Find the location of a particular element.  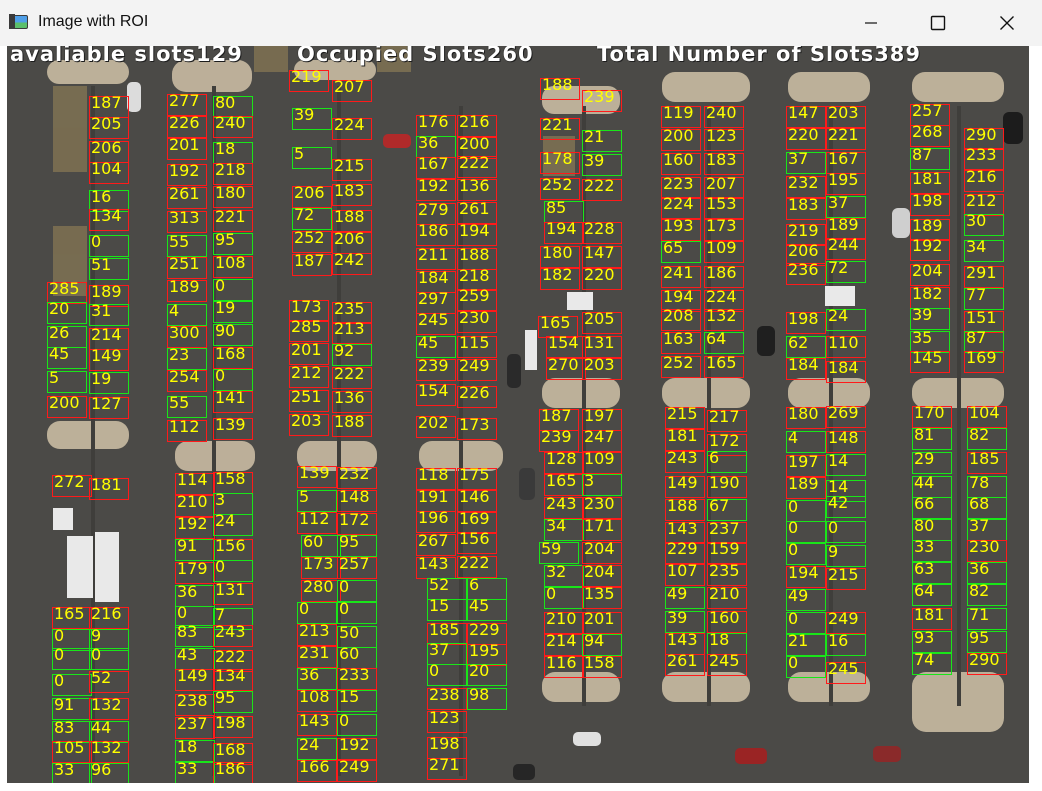

occupied-slot-box: 132 is located at coordinates (724, 318).